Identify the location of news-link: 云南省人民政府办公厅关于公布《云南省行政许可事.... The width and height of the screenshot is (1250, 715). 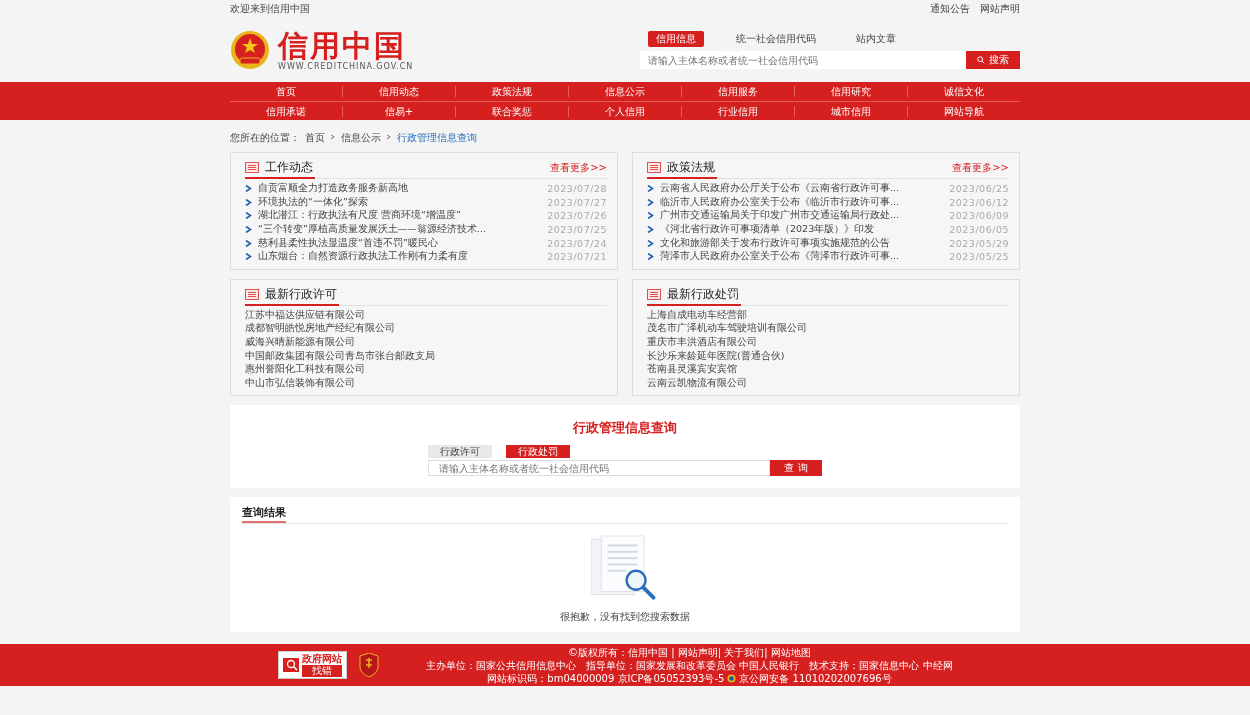
(805, 189).